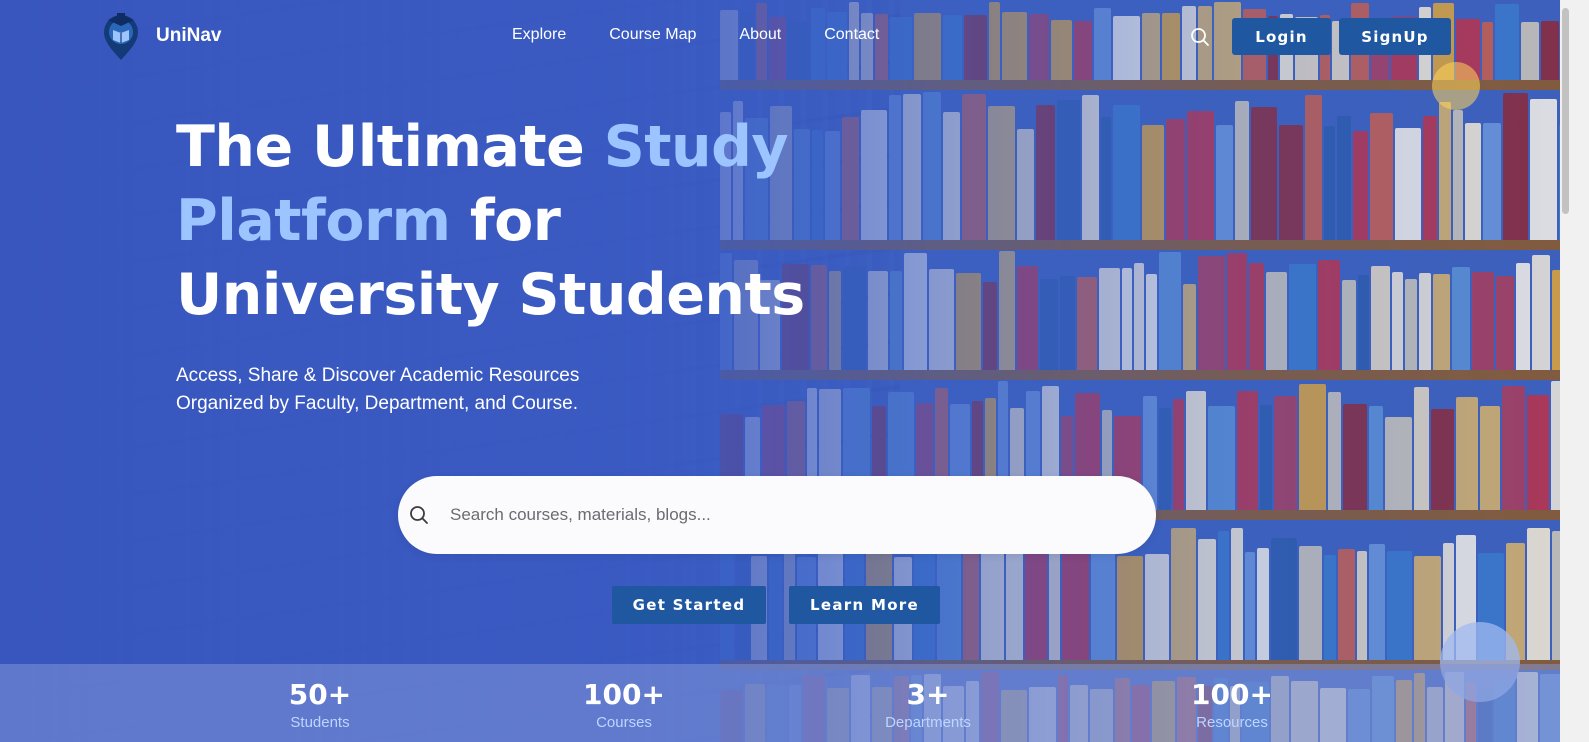 Image resolution: width=1589 pixels, height=742 pixels. What do you see at coordinates (1395, 36) in the screenshot?
I see `signup-button: SignUp` at bounding box center [1395, 36].